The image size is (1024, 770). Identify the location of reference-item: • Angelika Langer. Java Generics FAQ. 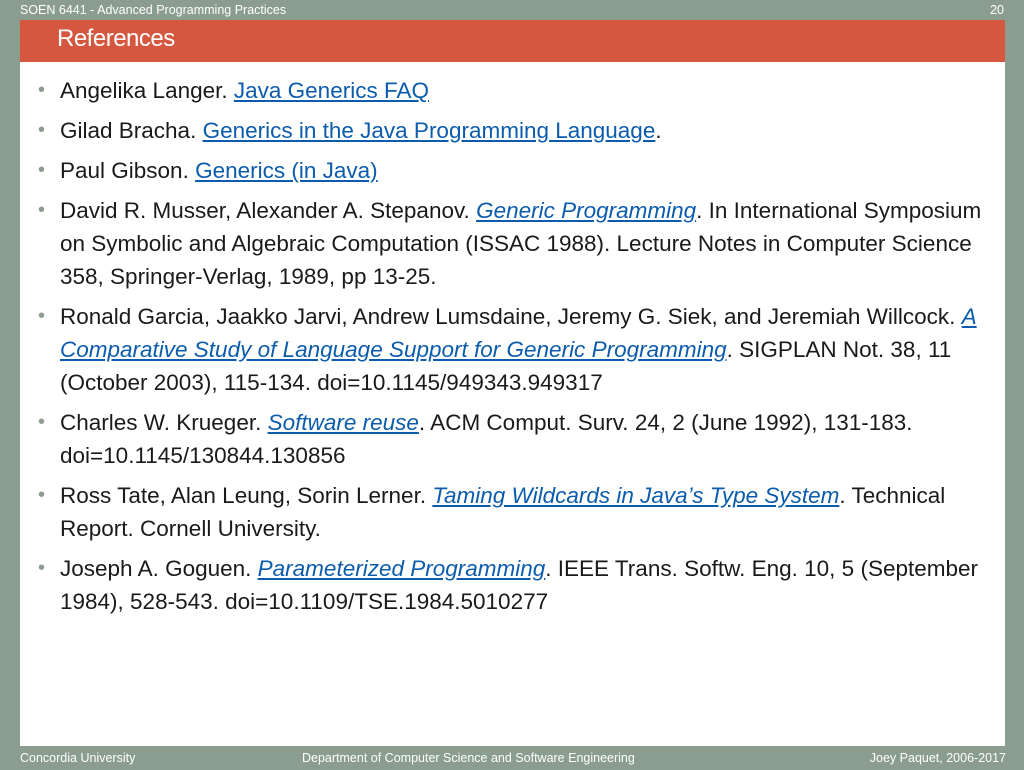
(513, 90).